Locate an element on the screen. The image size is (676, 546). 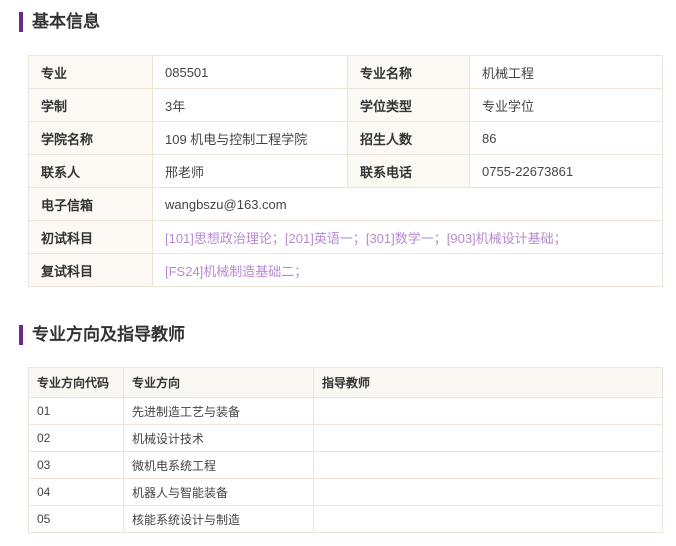
table-row: 学院名称 109 机电与控制工程学院 招生人数 86 is located at coordinates (345, 138).